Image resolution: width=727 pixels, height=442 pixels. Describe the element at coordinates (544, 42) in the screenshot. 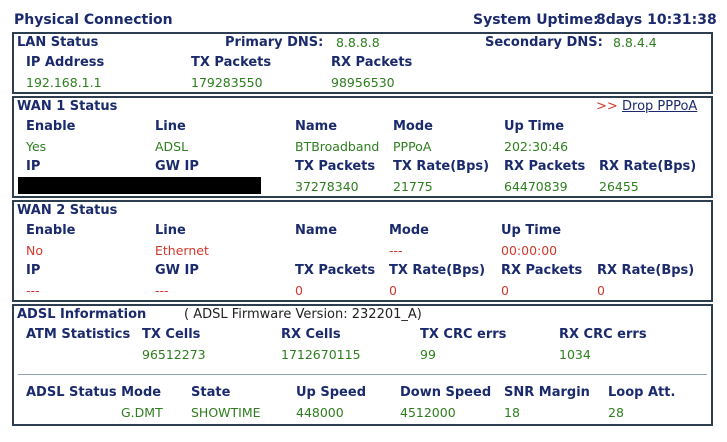

I see `secondary-dns-label: Secondary DNS:` at that location.